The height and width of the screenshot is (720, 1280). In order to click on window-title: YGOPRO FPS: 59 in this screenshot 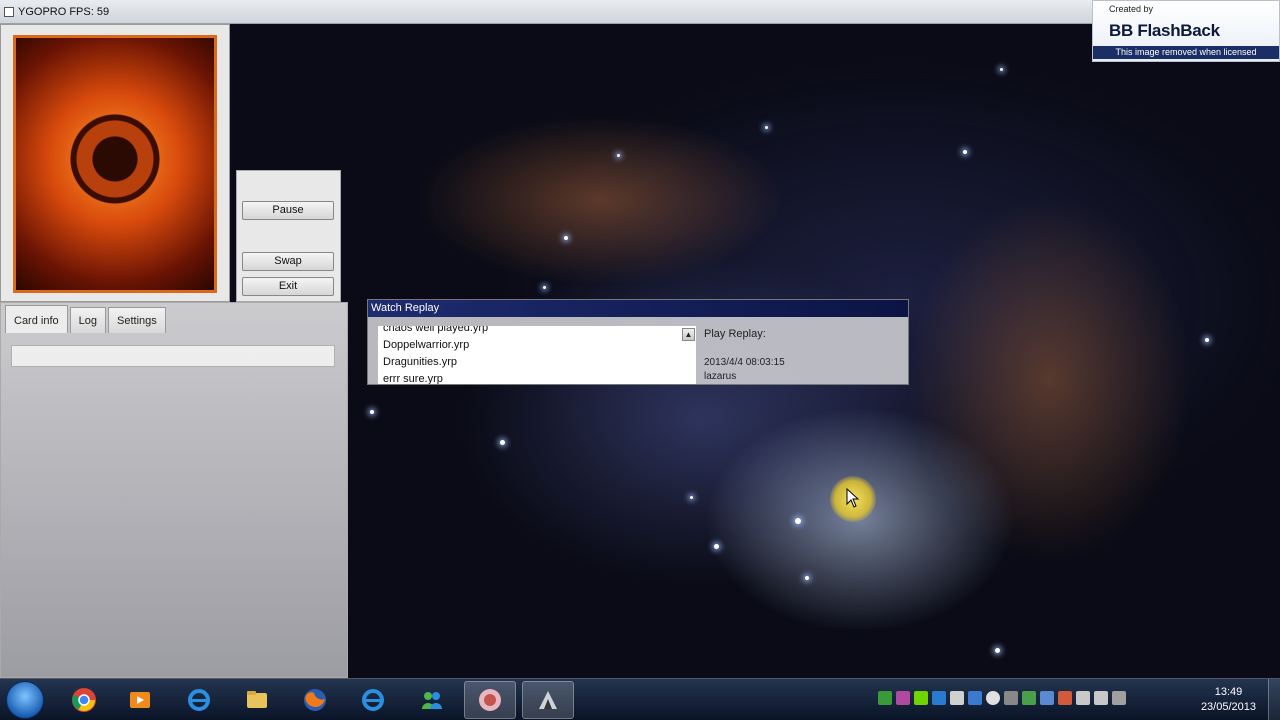, I will do `click(64, 11)`.